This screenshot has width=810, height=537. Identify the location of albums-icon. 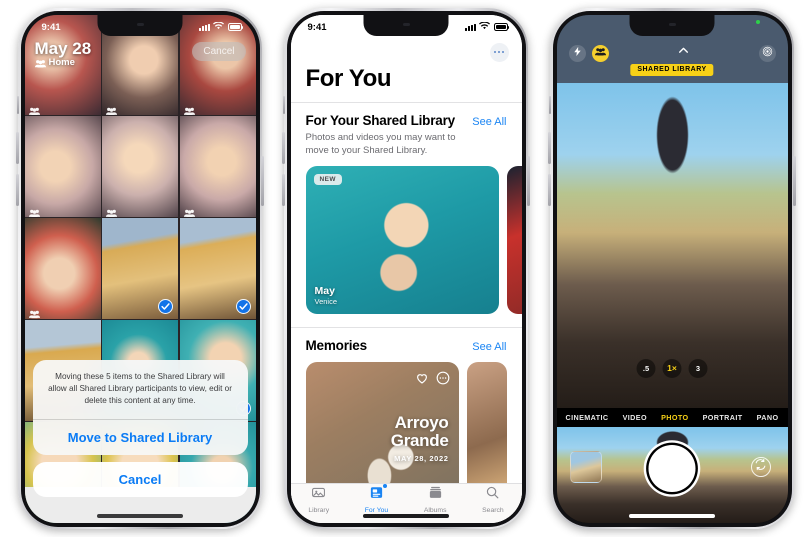
(435, 495).